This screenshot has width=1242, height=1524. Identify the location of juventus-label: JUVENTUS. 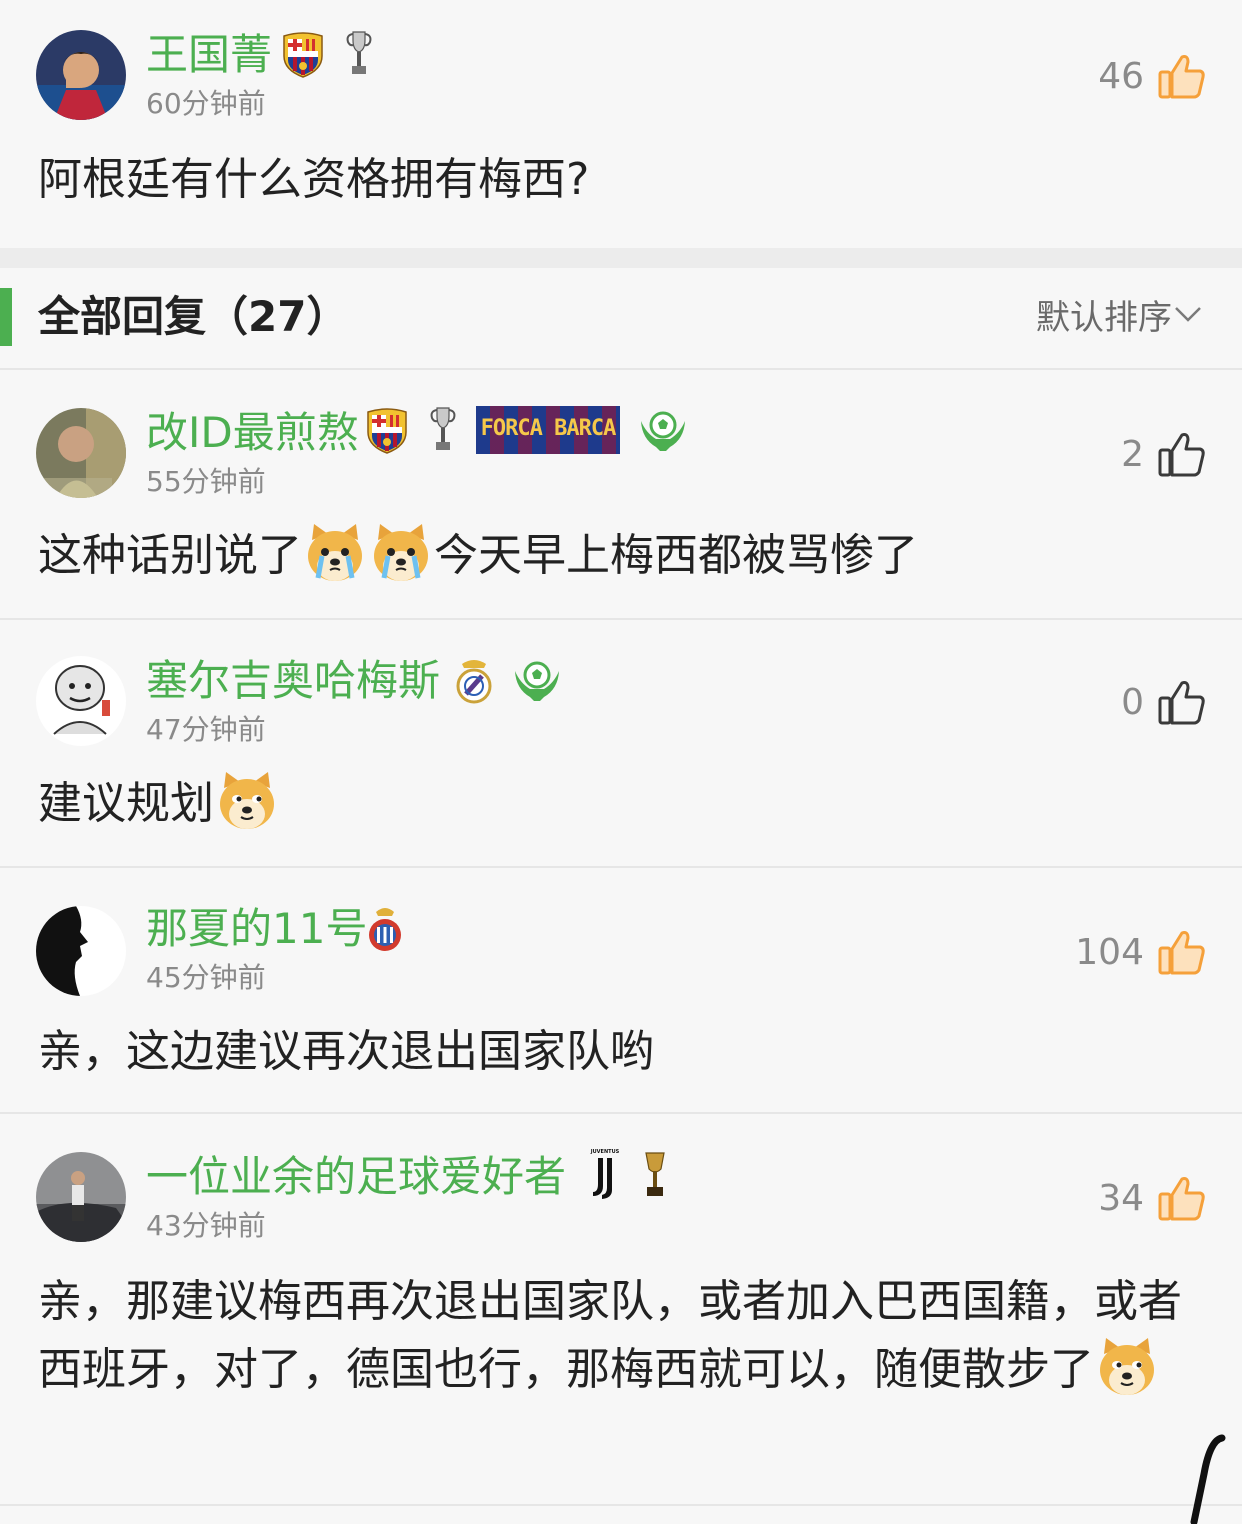
(605, 1152).